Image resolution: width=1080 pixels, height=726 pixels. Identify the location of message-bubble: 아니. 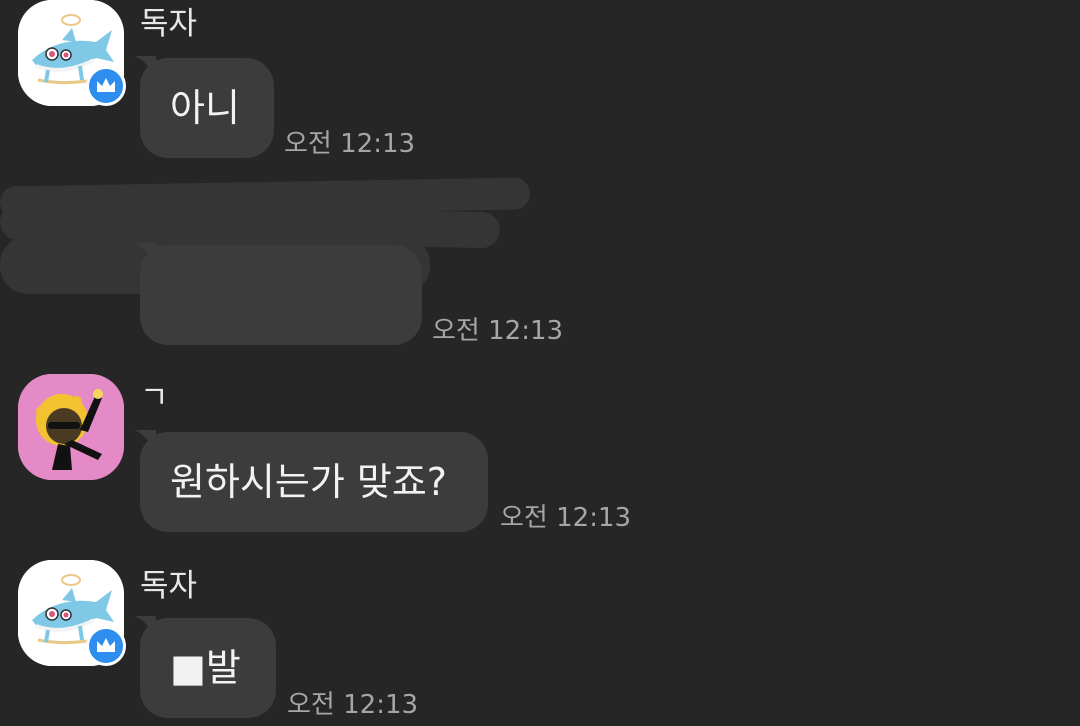
(207, 108).